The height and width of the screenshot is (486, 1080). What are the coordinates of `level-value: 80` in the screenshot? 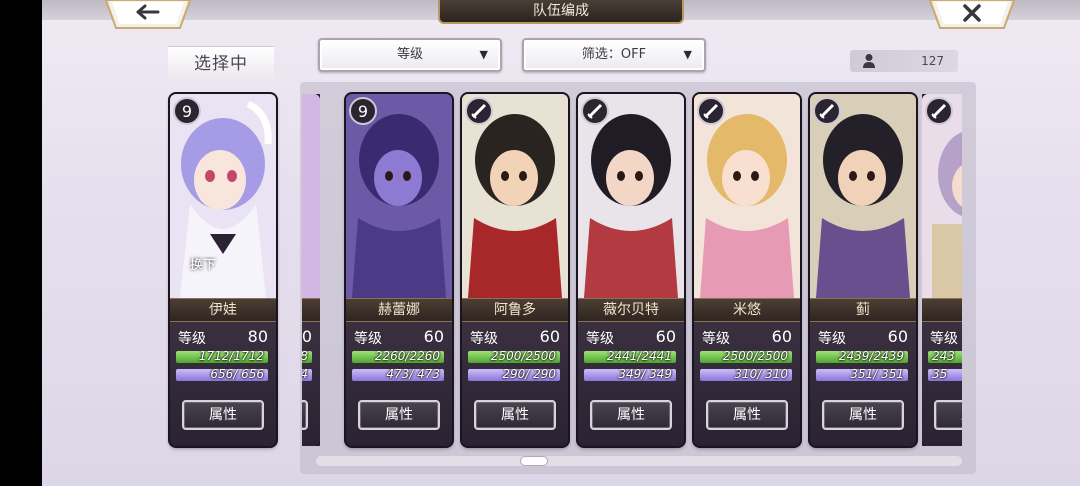 It's located at (257, 336).